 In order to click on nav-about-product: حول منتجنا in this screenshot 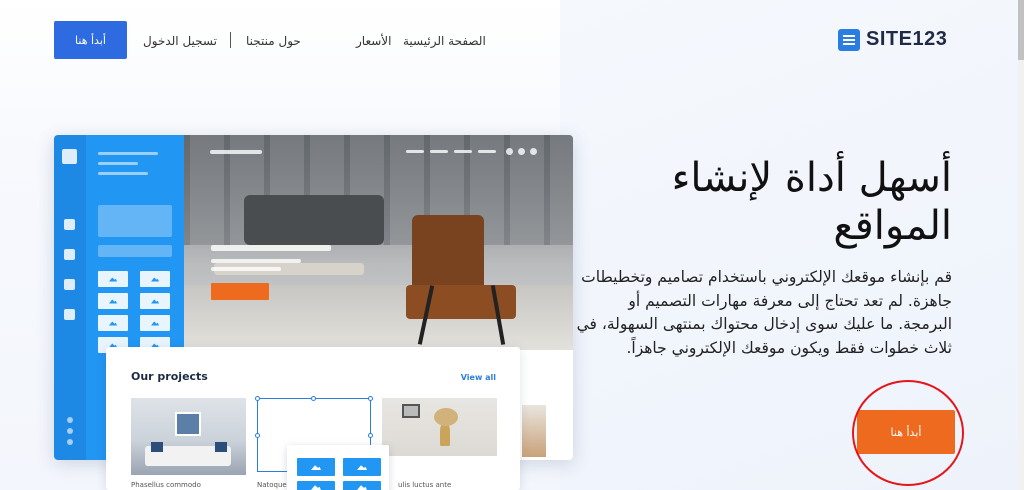, I will do `click(273, 41)`.